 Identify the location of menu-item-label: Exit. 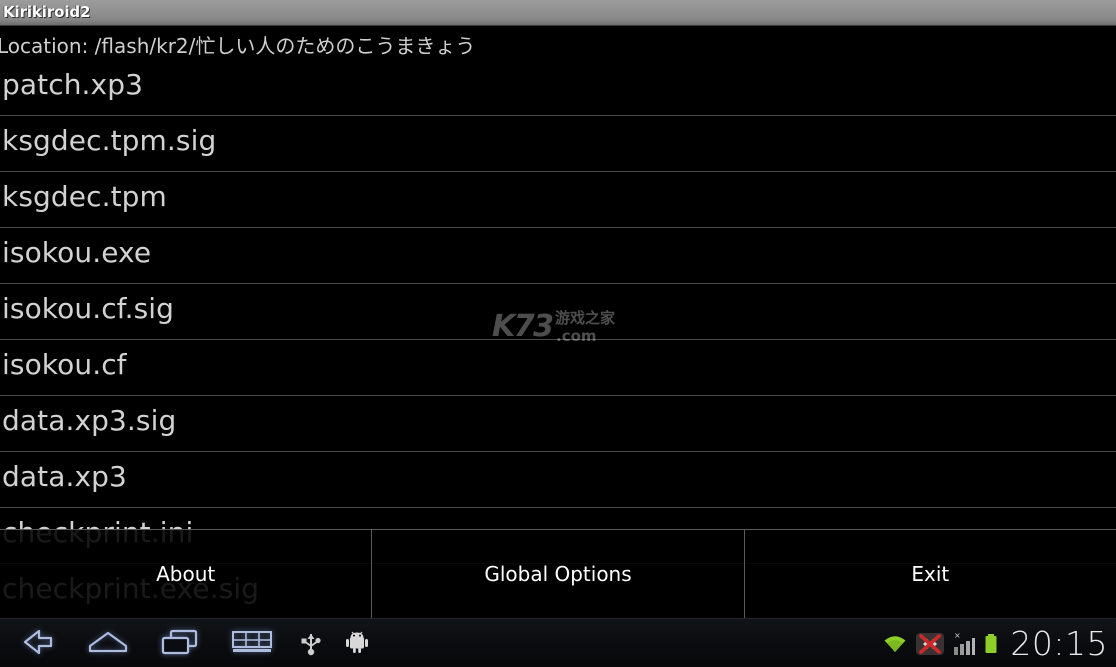
(930, 574).